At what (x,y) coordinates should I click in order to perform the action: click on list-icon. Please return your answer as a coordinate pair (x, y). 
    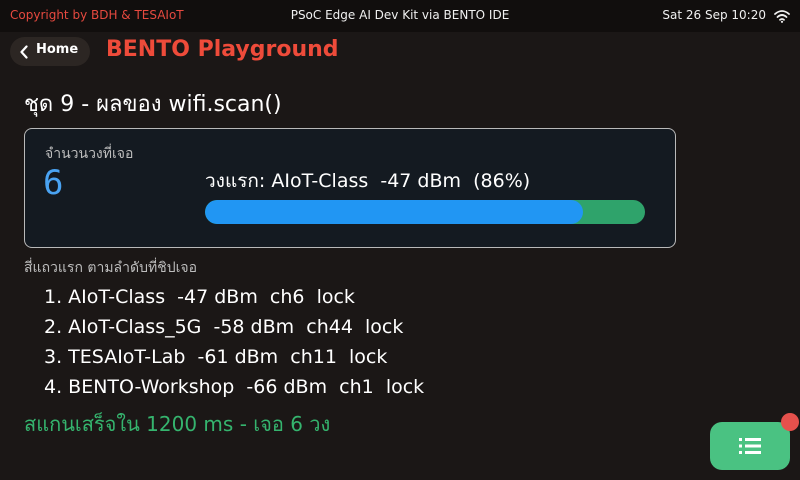
    Looking at the image, I should click on (750, 446).